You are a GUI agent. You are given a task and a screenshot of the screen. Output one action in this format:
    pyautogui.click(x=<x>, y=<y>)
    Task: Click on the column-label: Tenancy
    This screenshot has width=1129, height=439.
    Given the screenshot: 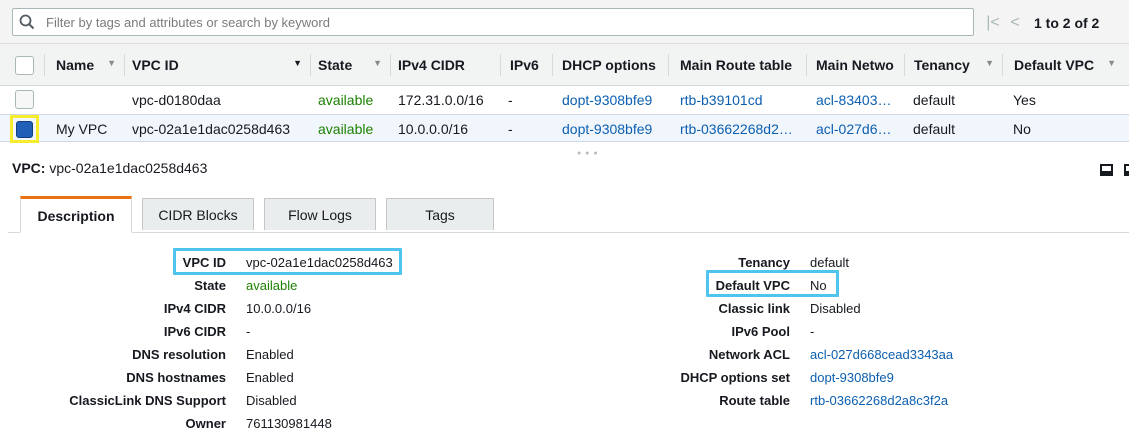 What is the action you would take?
    pyautogui.click(x=942, y=65)
    